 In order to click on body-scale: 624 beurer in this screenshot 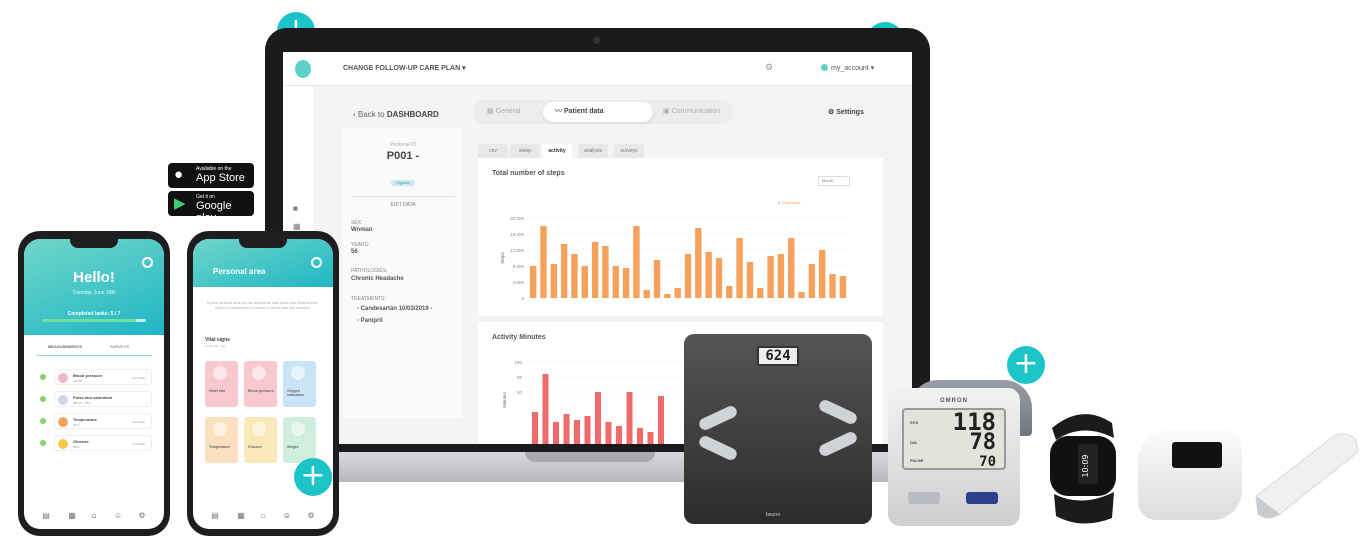, I will do `click(778, 429)`.